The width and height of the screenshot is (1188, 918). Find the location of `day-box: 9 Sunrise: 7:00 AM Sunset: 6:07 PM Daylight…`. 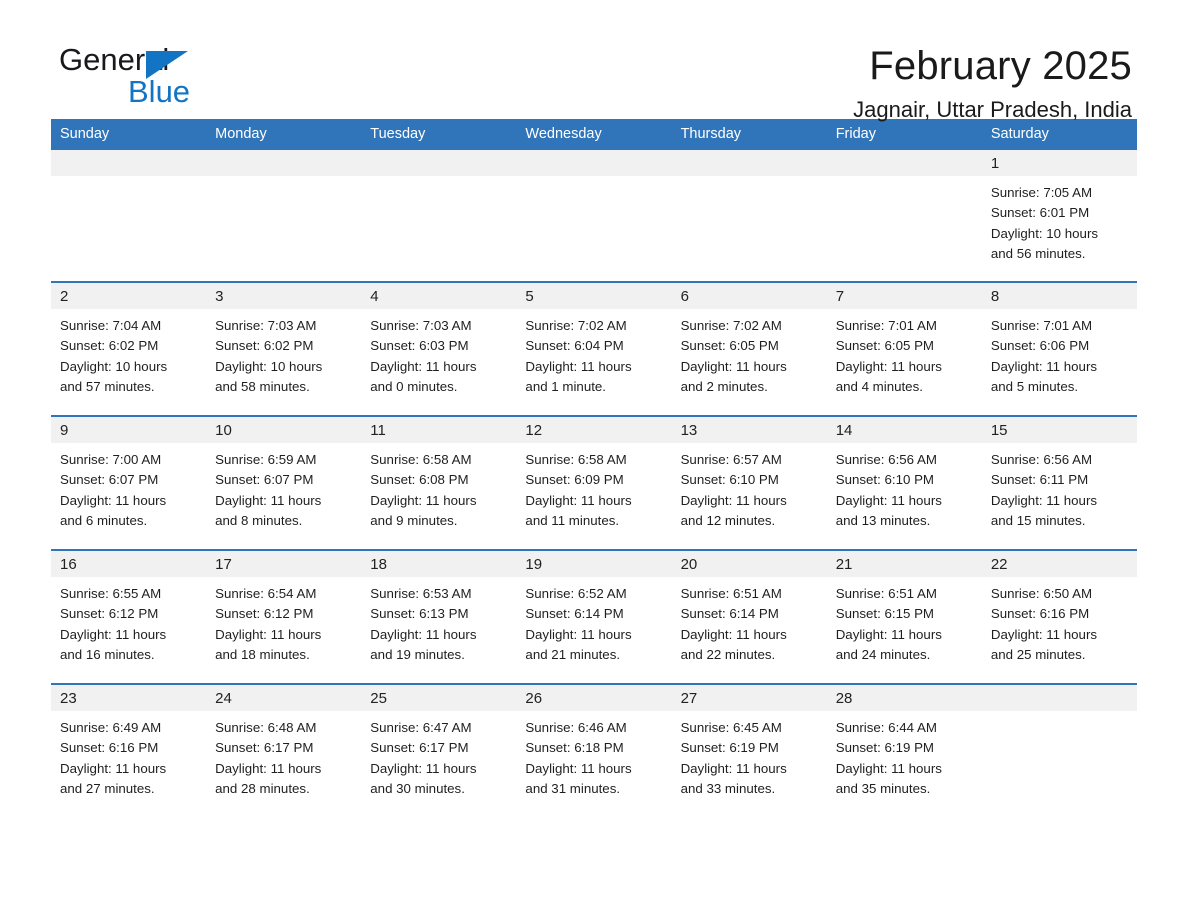

day-box: 9 Sunrise: 7:00 AM Sunset: 6:07 PM Daylight… is located at coordinates (129, 483).